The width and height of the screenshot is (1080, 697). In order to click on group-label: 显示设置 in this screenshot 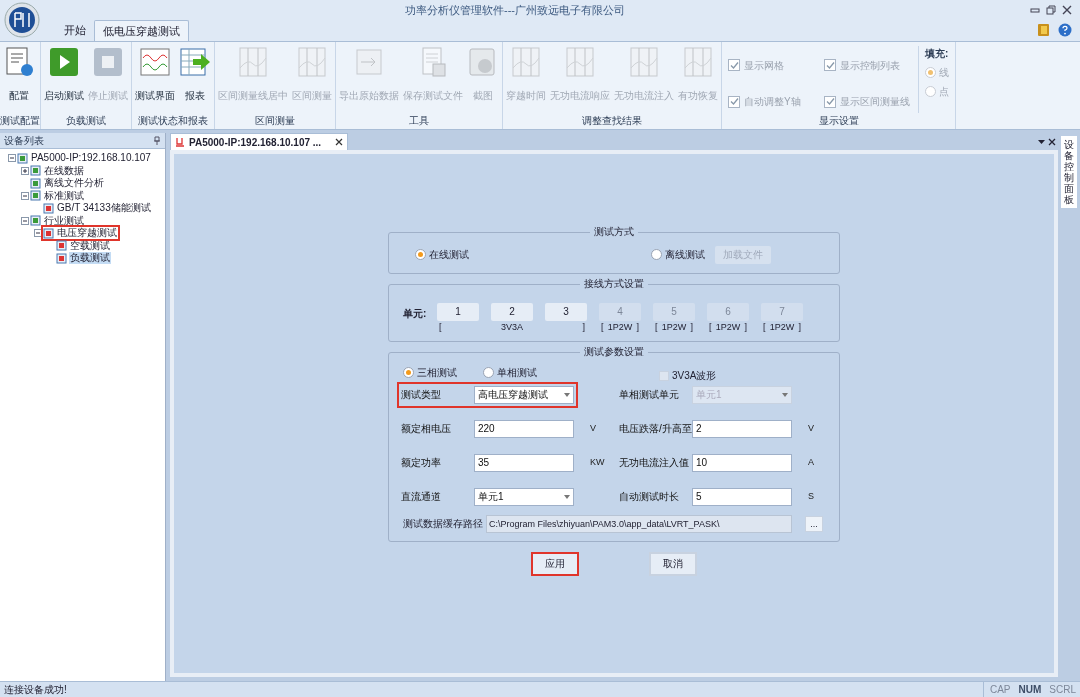, I will do `click(838, 121)`.